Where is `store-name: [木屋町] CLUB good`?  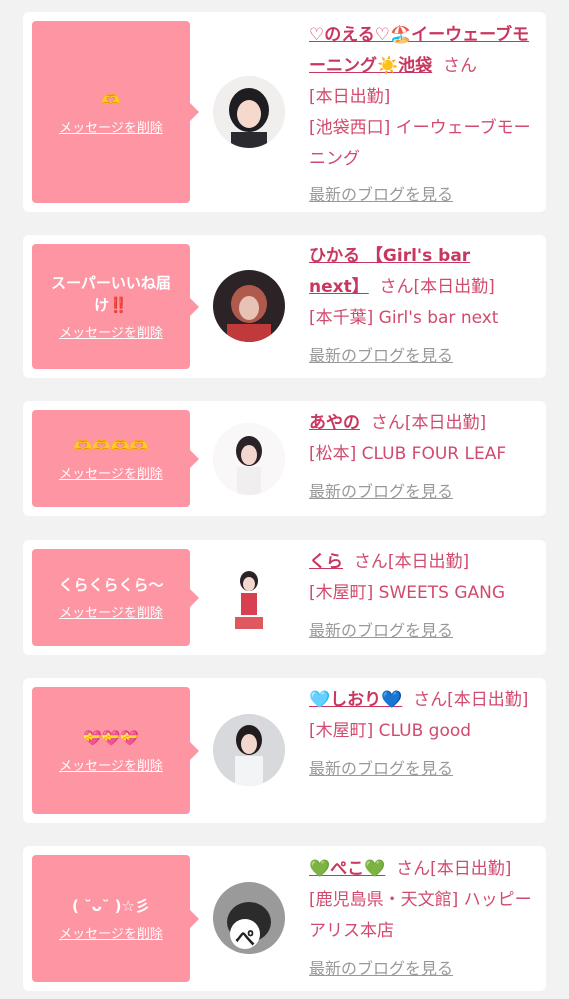
store-name: [木屋町] CLUB good is located at coordinates (390, 731).